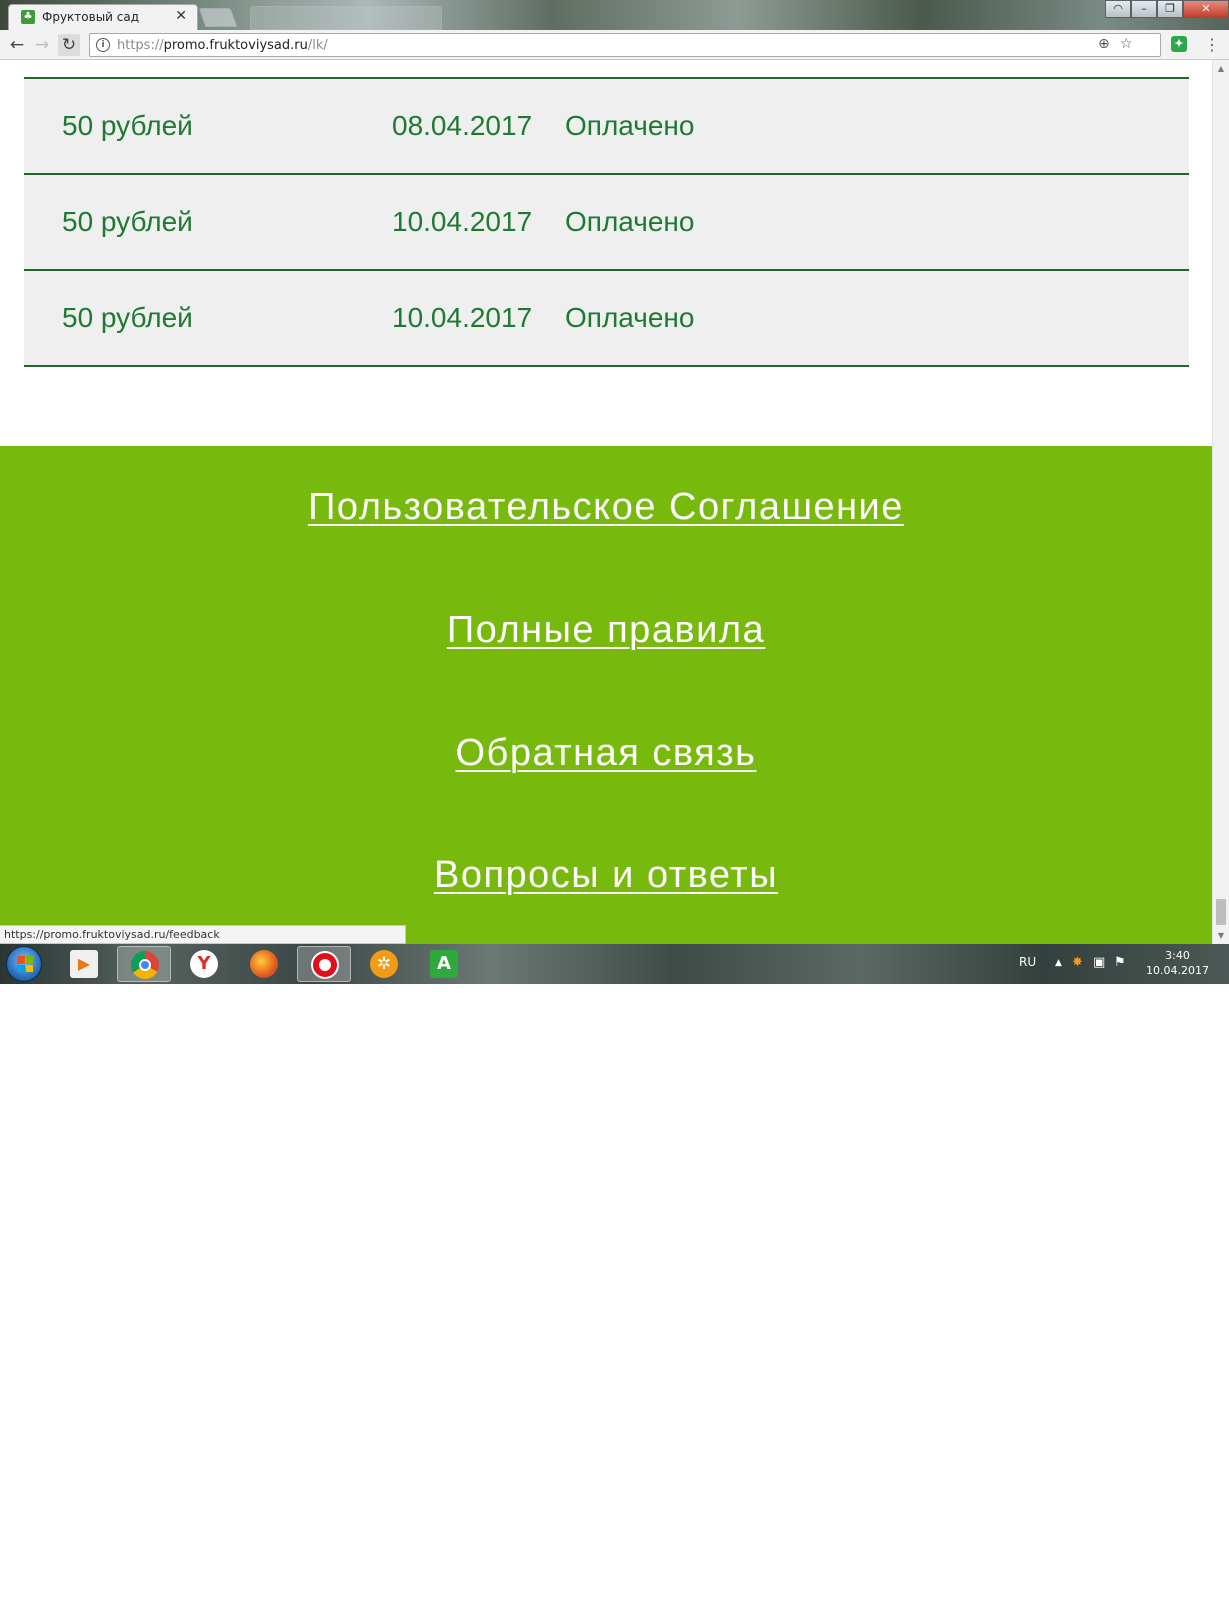  I want to click on opera-icon, so click(324, 964).